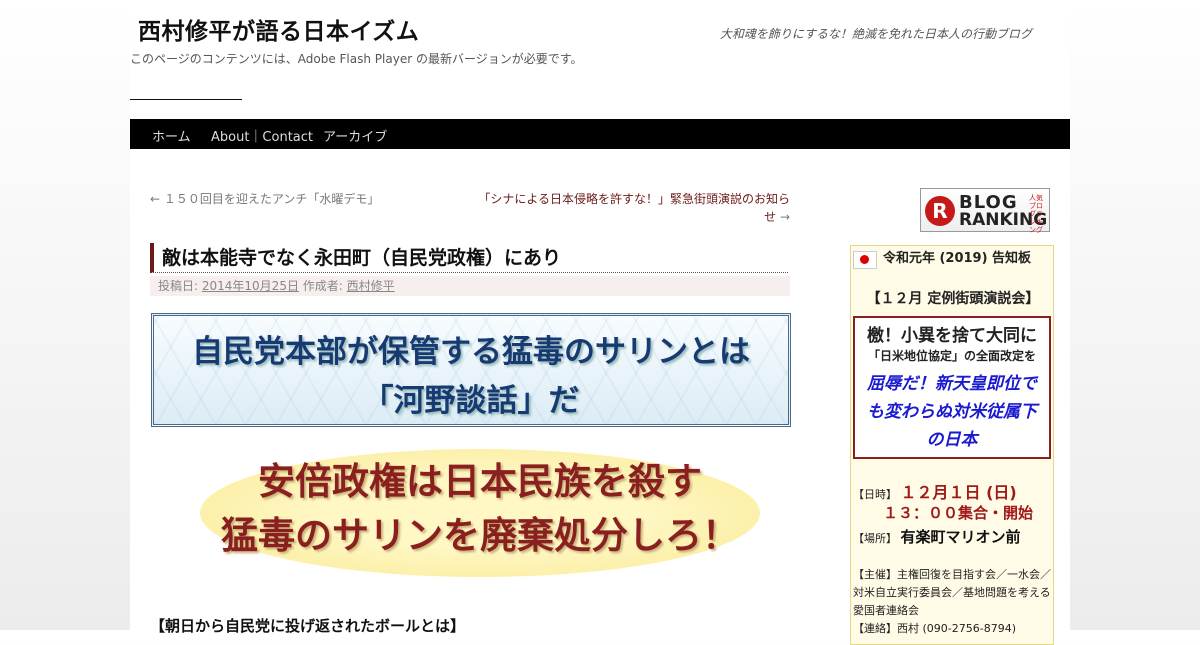 This screenshot has height=645, width=1200. What do you see at coordinates (952, 336) in the screenshot?
I see `theme-line1: 檄！小異を捨て大同に` at bounding box center [952, 336].